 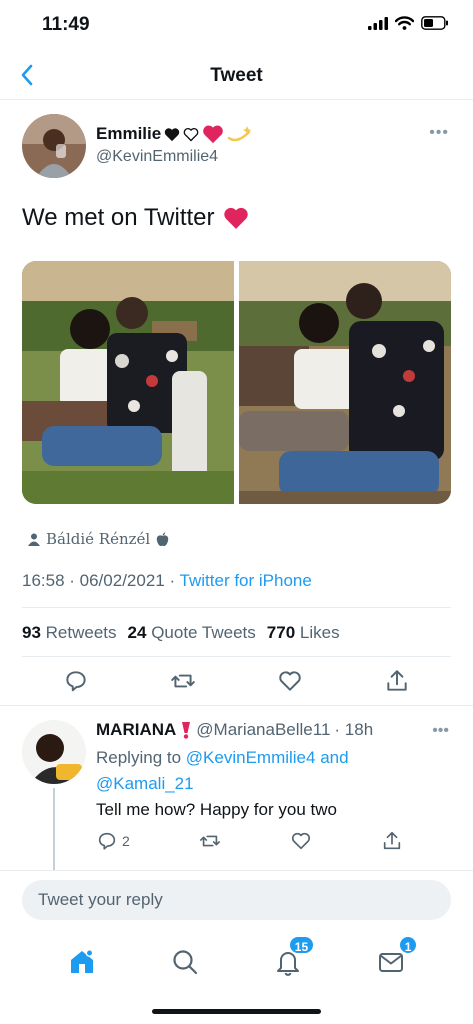 I want to click on quote-tweets-label: Quote Tweets, so click(x=203, y=632).